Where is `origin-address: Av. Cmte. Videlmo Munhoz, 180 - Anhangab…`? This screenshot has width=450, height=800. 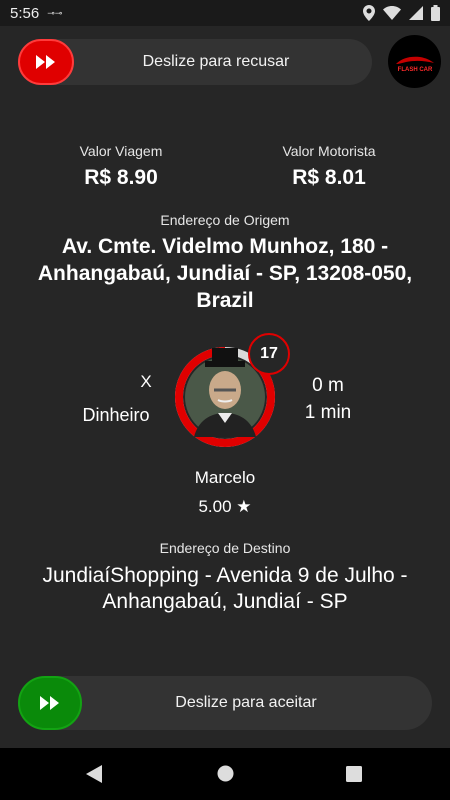
origin-address: Av. Cmte. Videlmo Munhoz, 180 - Anhangab… is located at coordinates (225, 273).